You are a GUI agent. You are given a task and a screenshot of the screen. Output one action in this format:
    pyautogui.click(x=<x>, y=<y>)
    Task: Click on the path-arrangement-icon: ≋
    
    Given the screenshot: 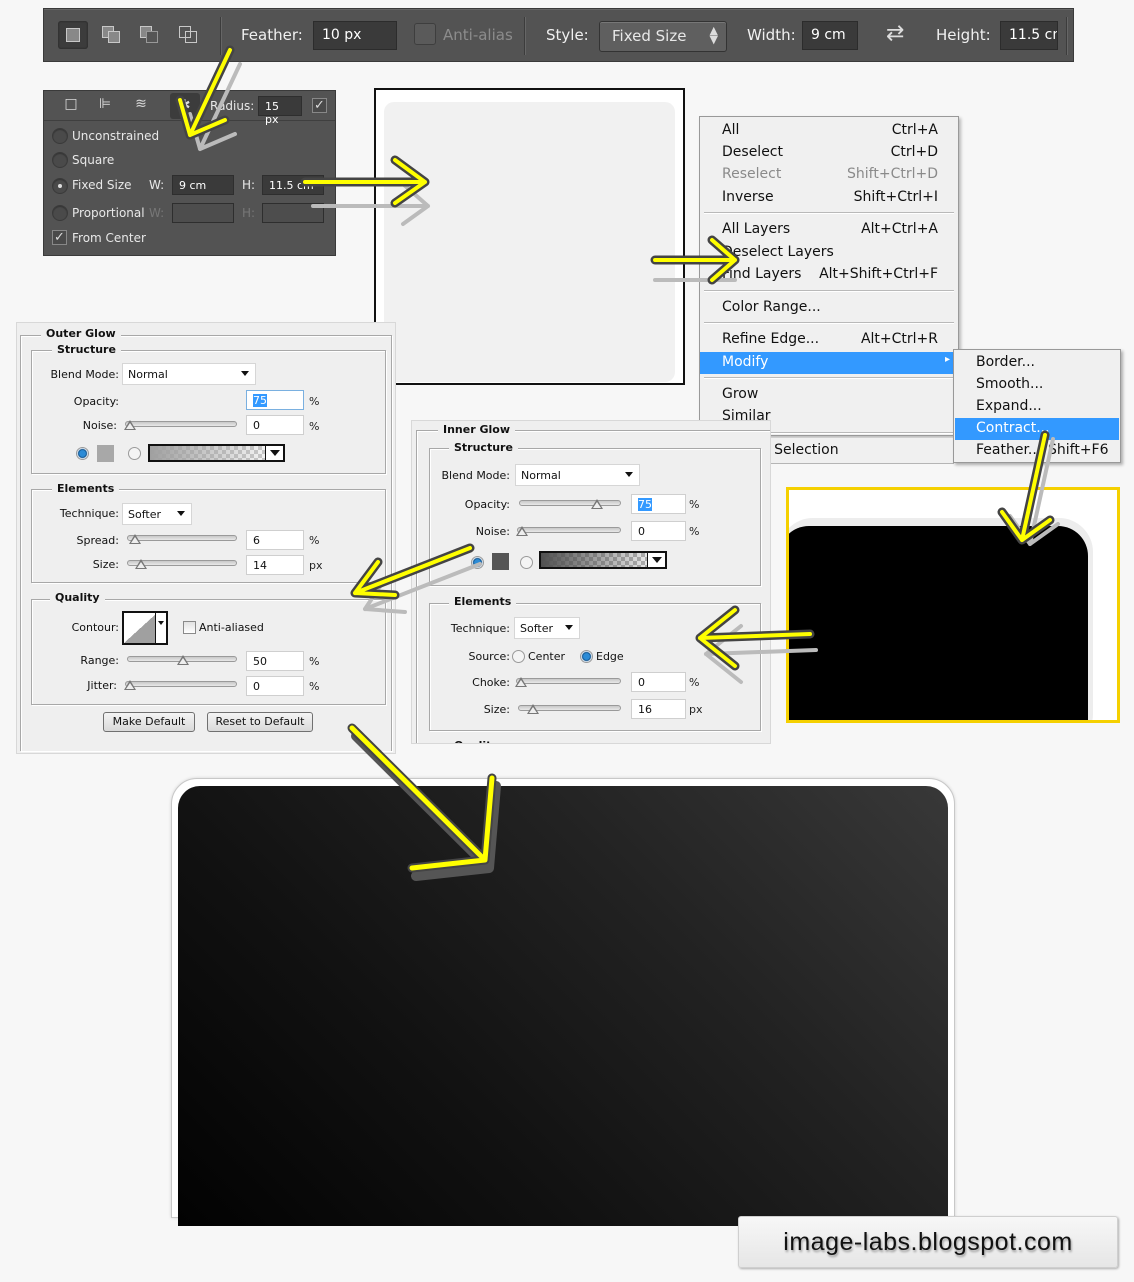 What is the action you would take?
    pyautogui.click(x=141, y=106)
    